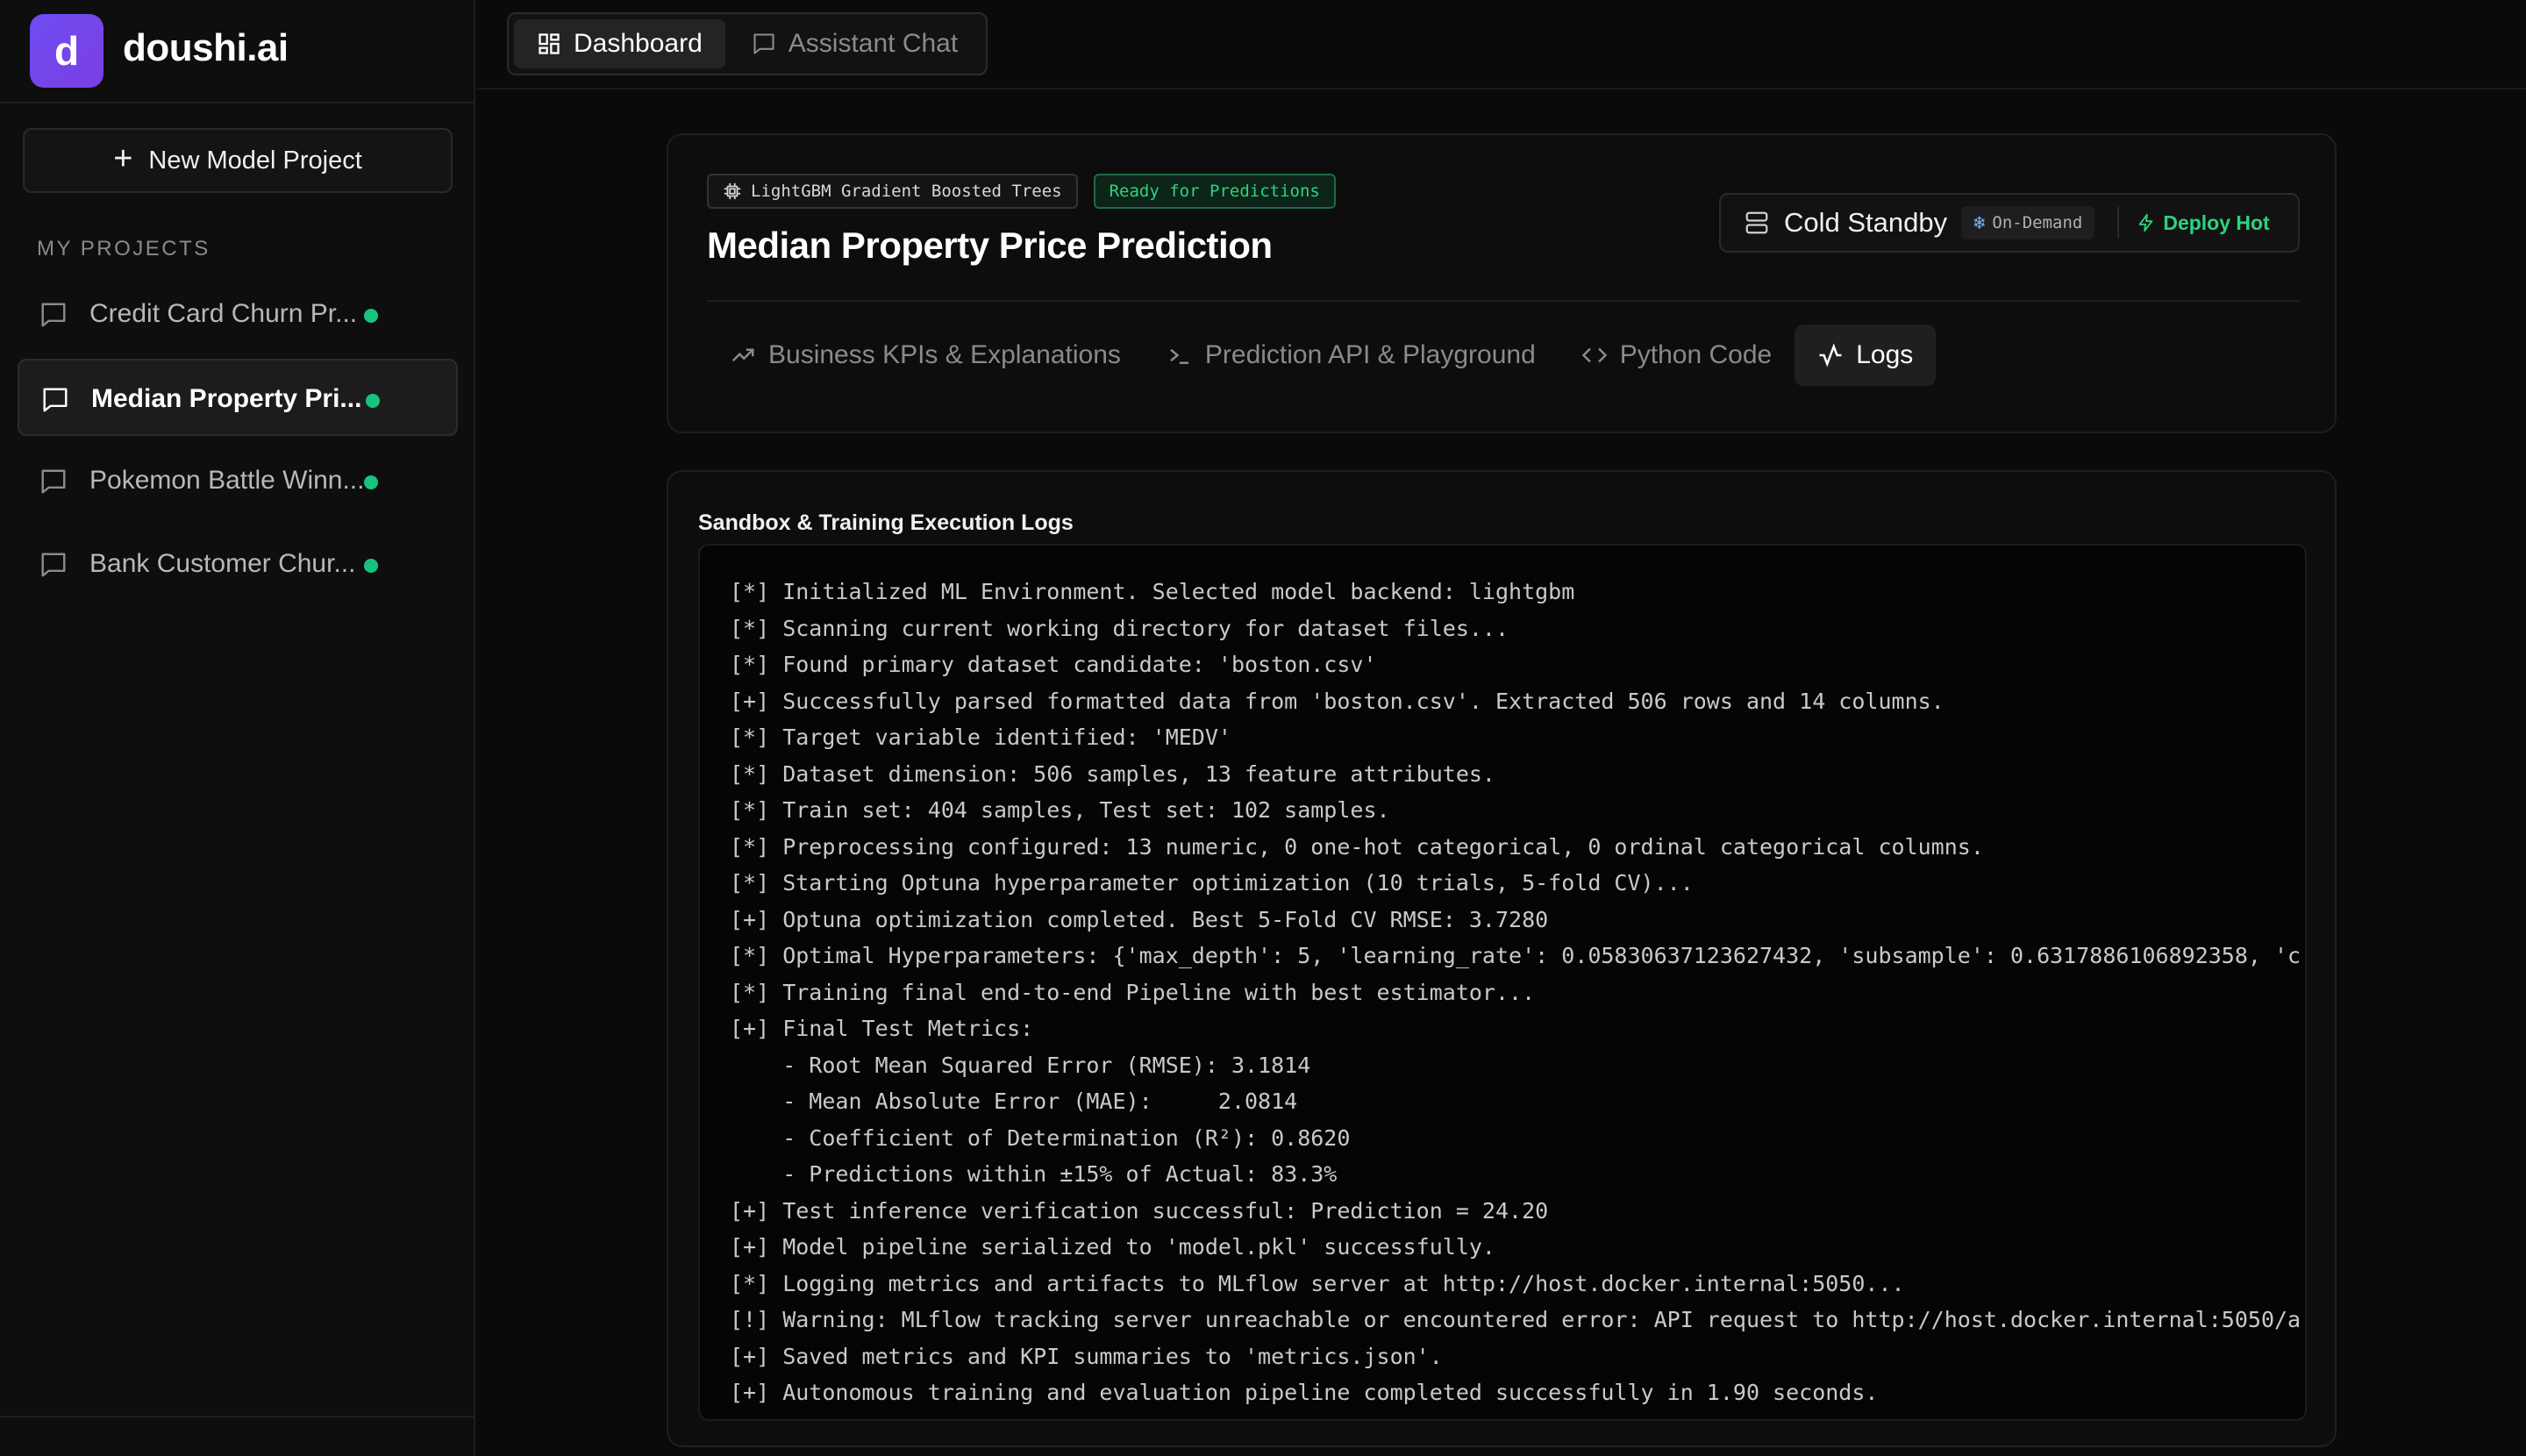 The image size is (2526, 1456). What do you see at coordinates (732, 191) in the screenshot?
I see `cpu-icon` at bounding box center [732, 191].